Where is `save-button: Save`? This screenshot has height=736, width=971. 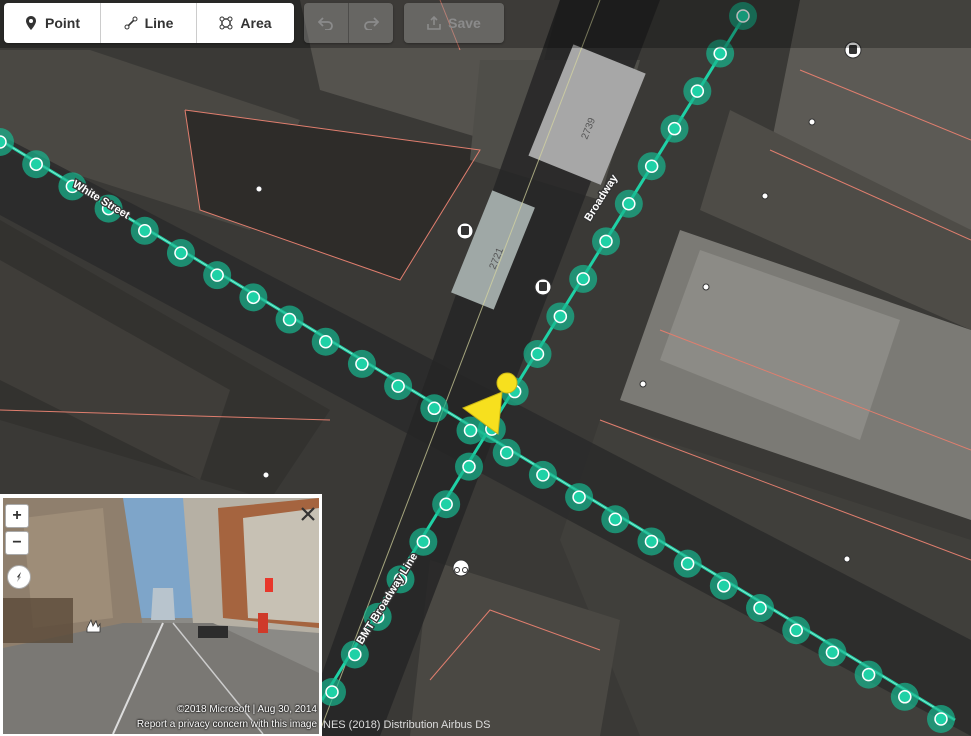
save-button: Save is located at coordinates (454, 23).